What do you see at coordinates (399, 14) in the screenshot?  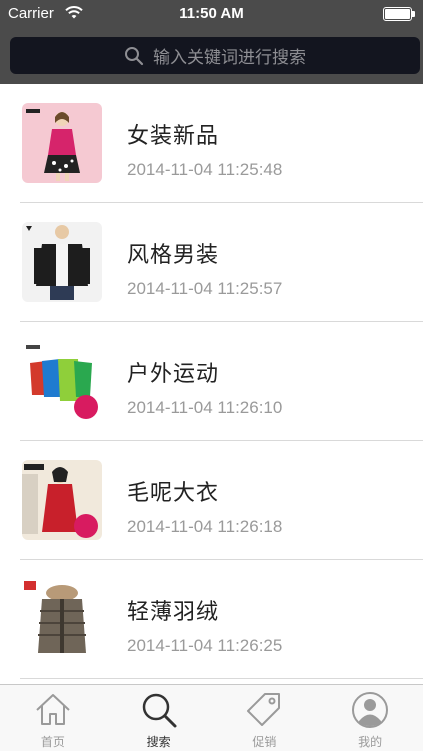 I see `battery-icon` at bounding box center [399, 14].